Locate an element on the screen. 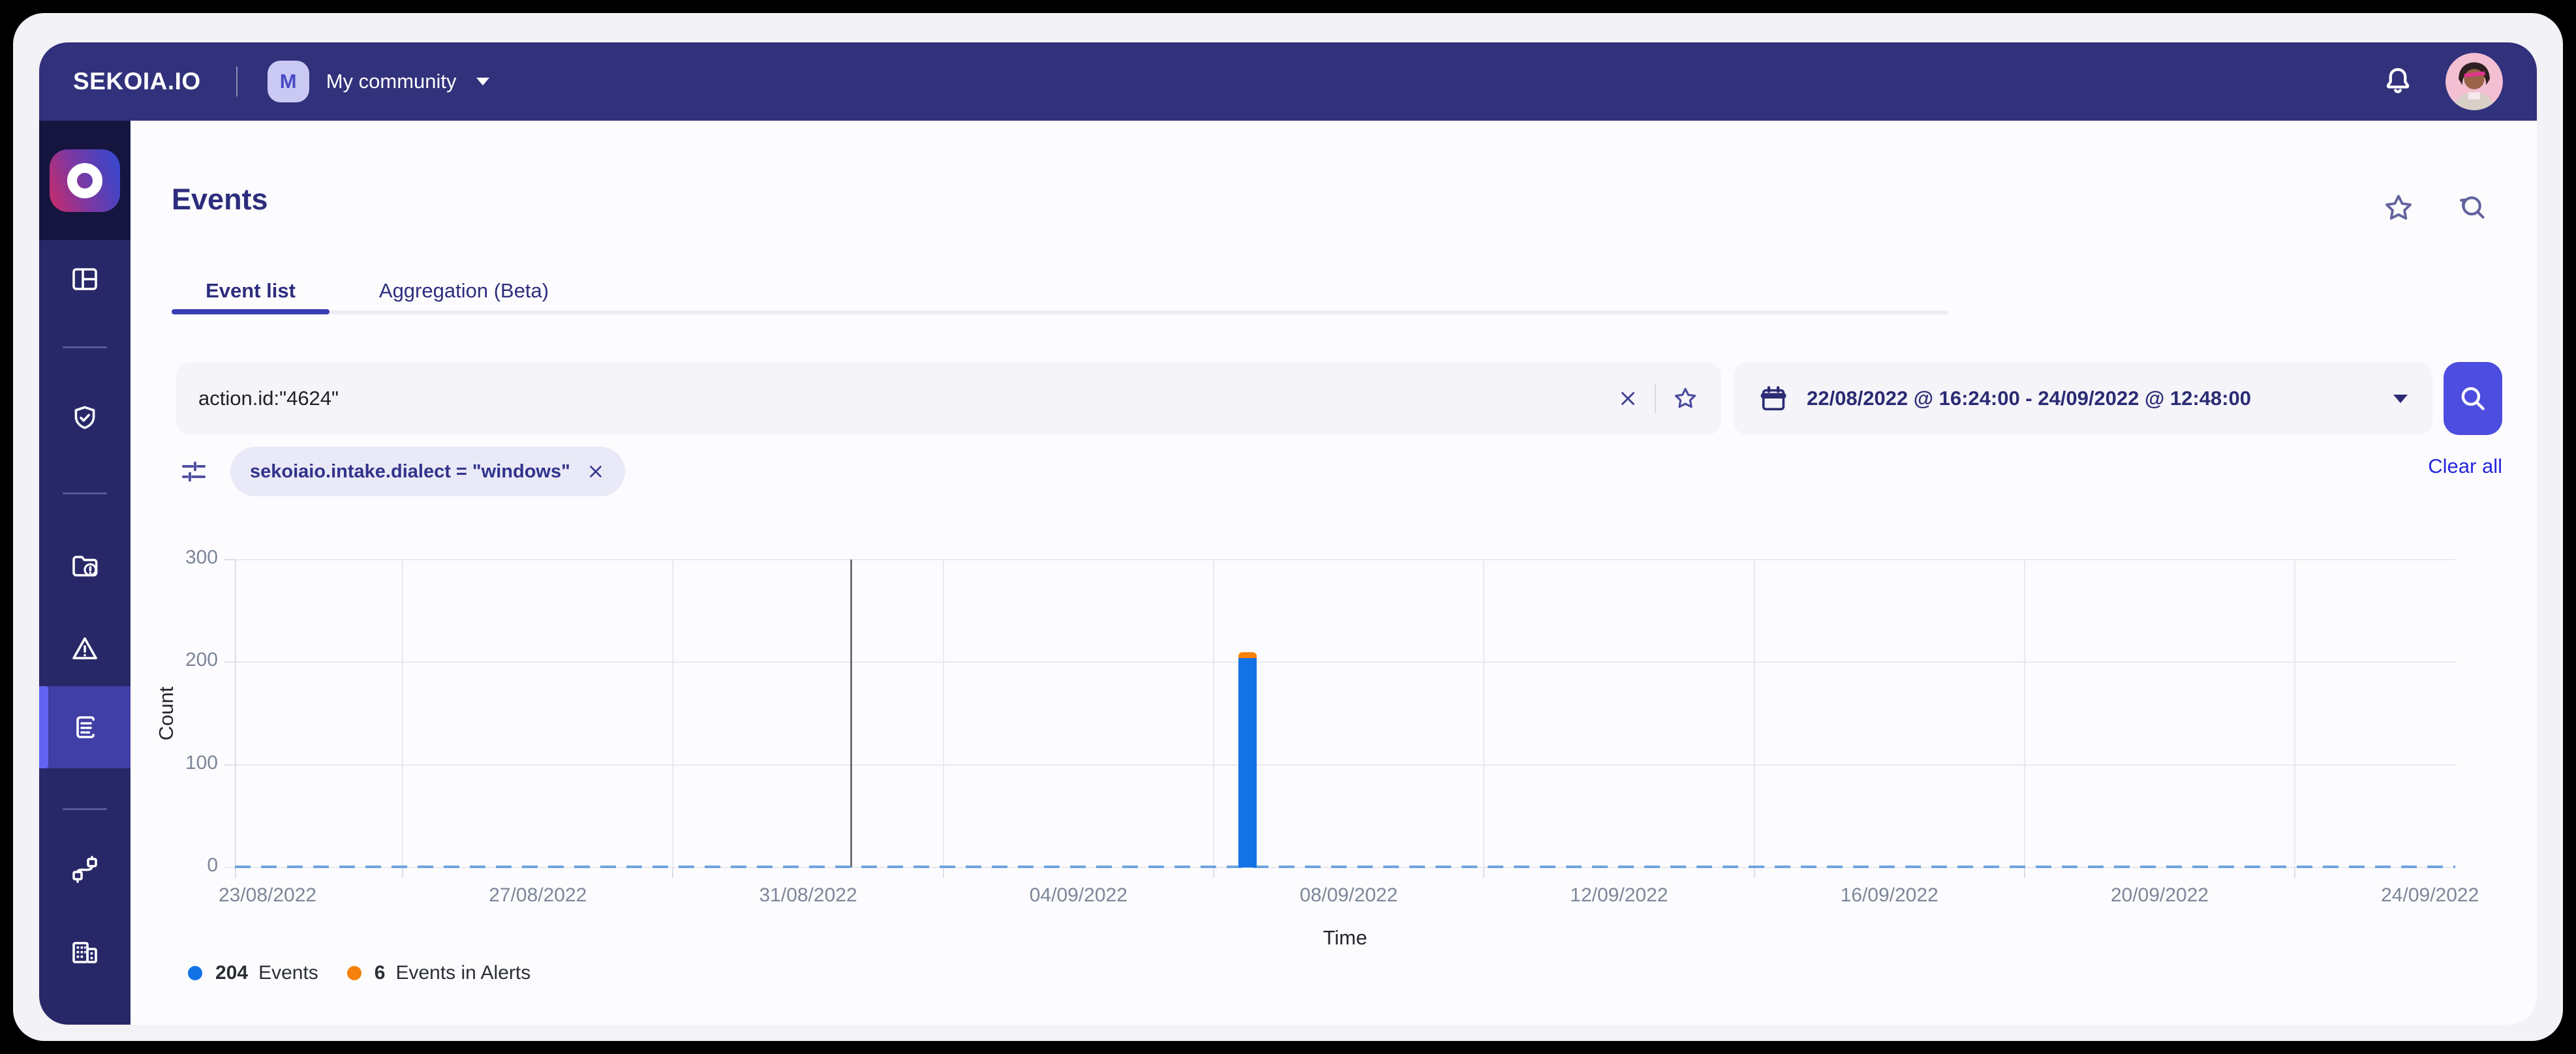  topbar-divider is located at coordinates (237, 82).